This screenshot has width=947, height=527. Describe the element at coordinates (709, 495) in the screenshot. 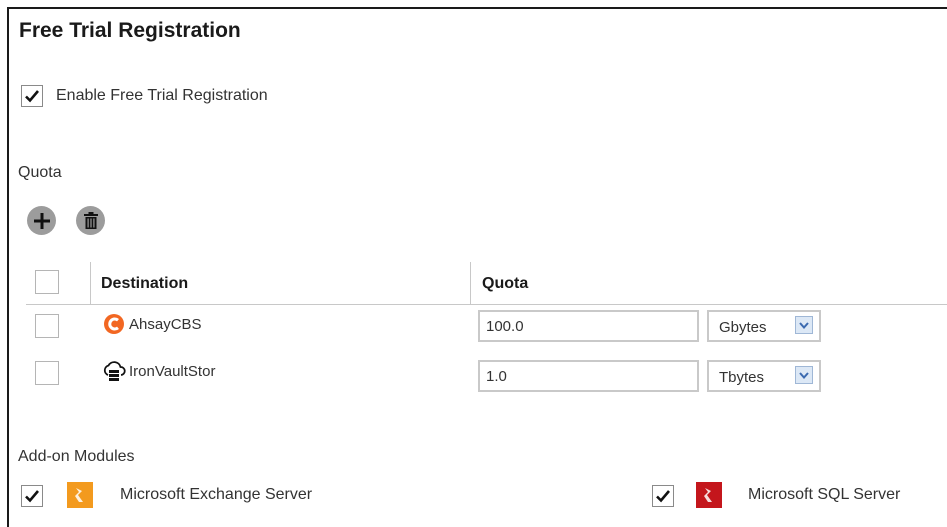

I see `sql-module-icon` at that location.